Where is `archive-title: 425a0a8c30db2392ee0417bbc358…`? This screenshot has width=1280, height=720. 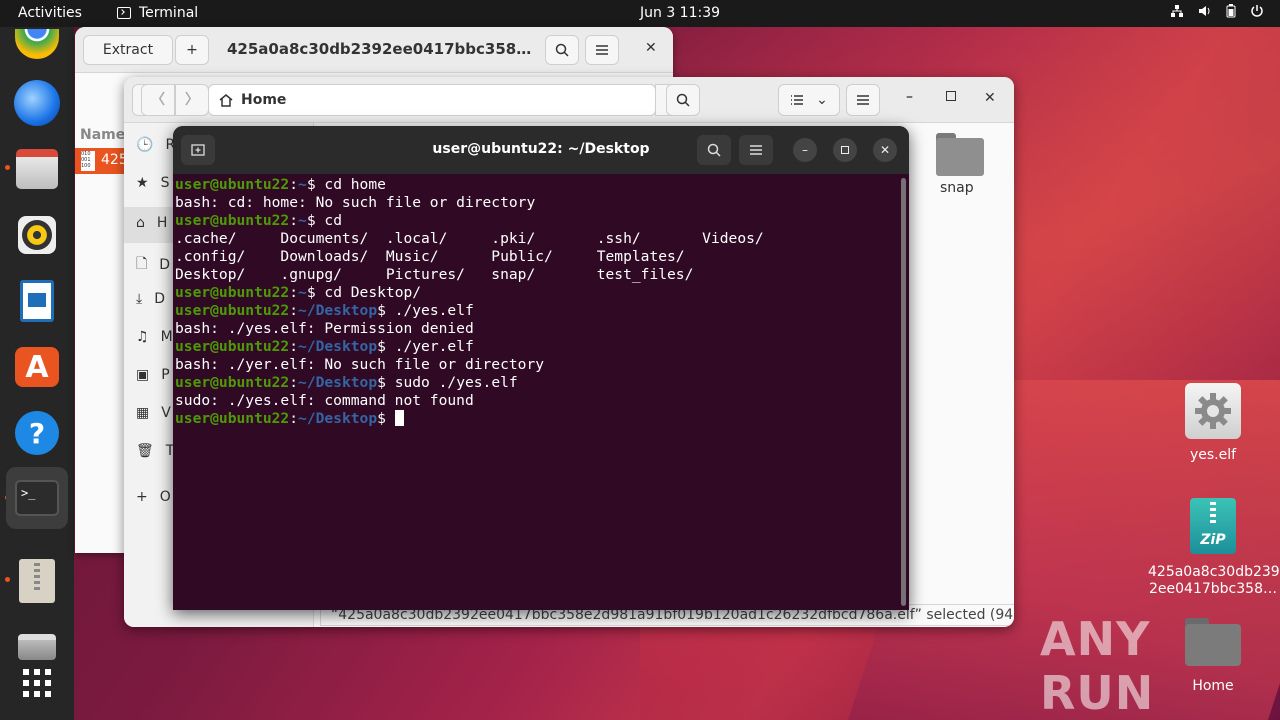 archive-title: 425a0a8c30db2392ee0417bbc358… is located at coordinates (379, 49).